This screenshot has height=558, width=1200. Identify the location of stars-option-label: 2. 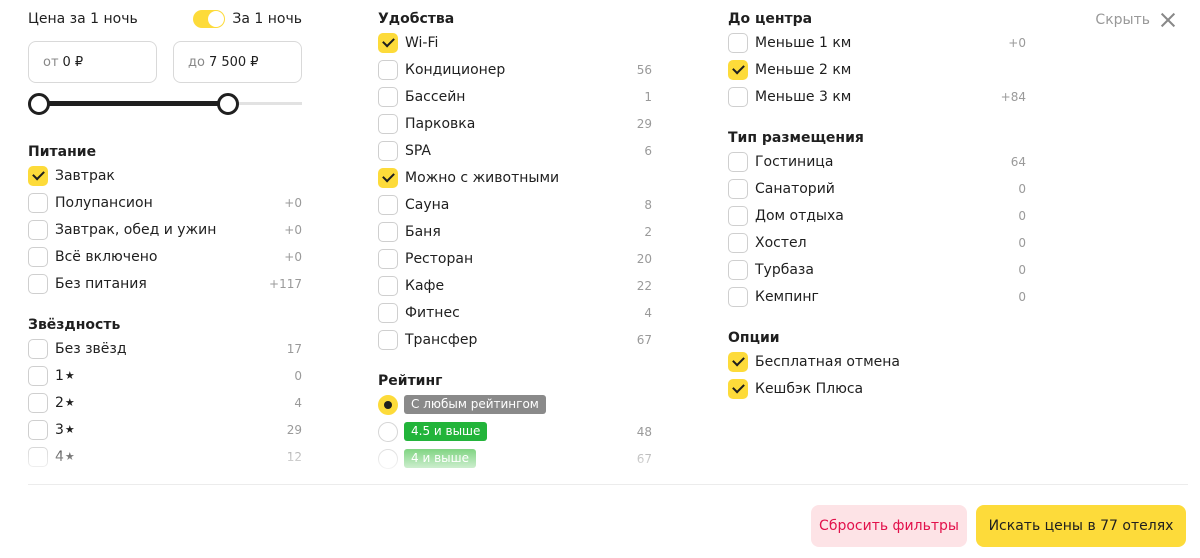
(59, 402).